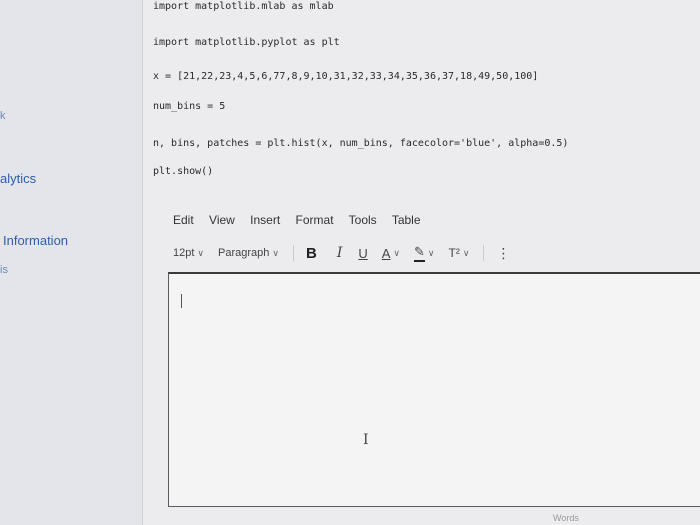  What do you see at coordinates (222, 220) in the screenshot?
I see `menu-view: View` at bounding box center [222, 220].